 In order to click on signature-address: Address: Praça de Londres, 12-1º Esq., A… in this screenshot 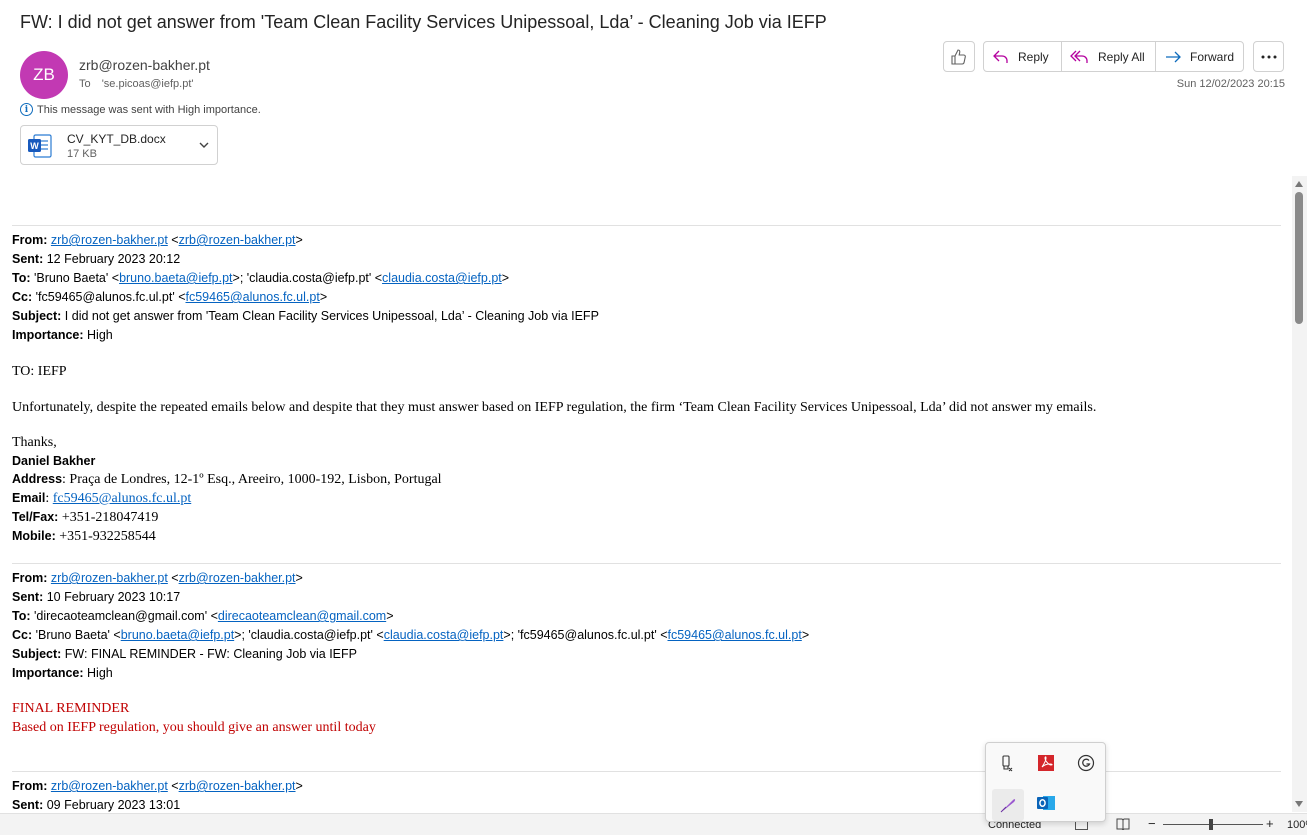, I will do `click(227, 479)`.